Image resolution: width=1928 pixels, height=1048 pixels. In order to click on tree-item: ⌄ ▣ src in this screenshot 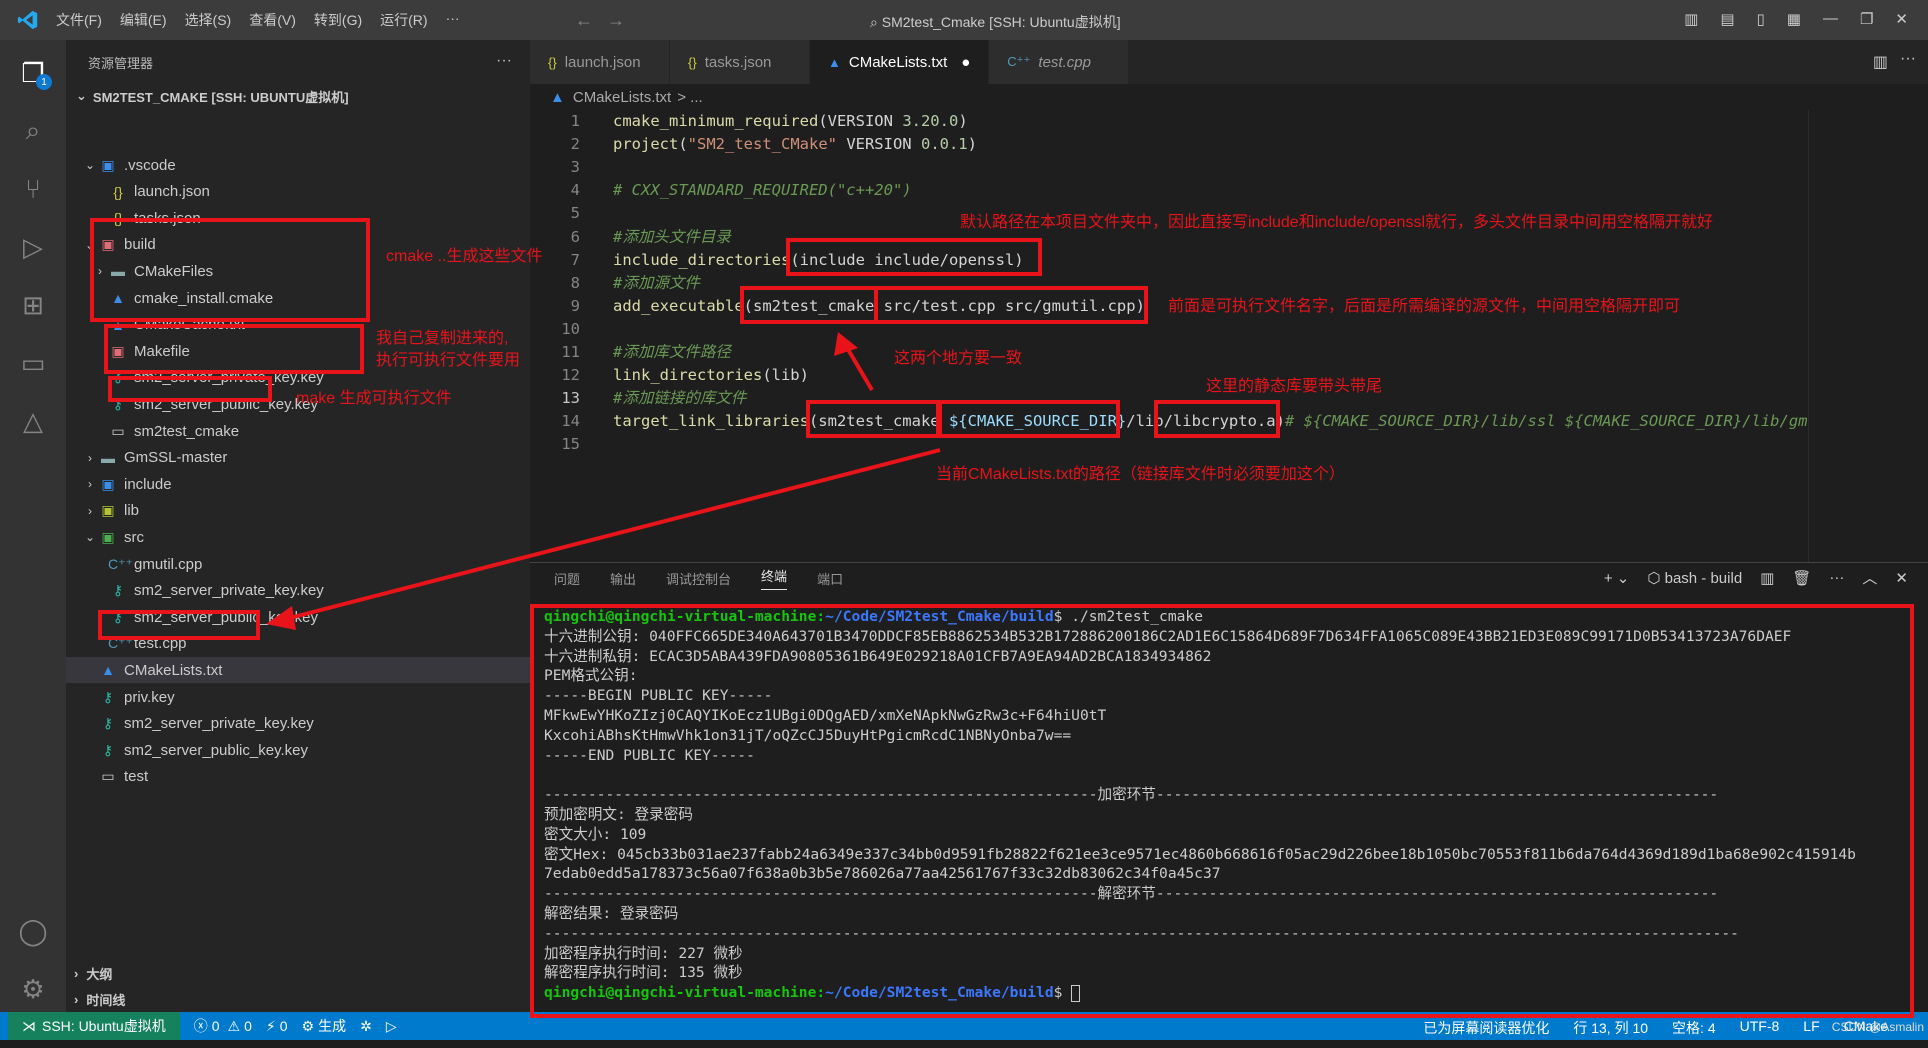, I will do `click(298, 537)`.